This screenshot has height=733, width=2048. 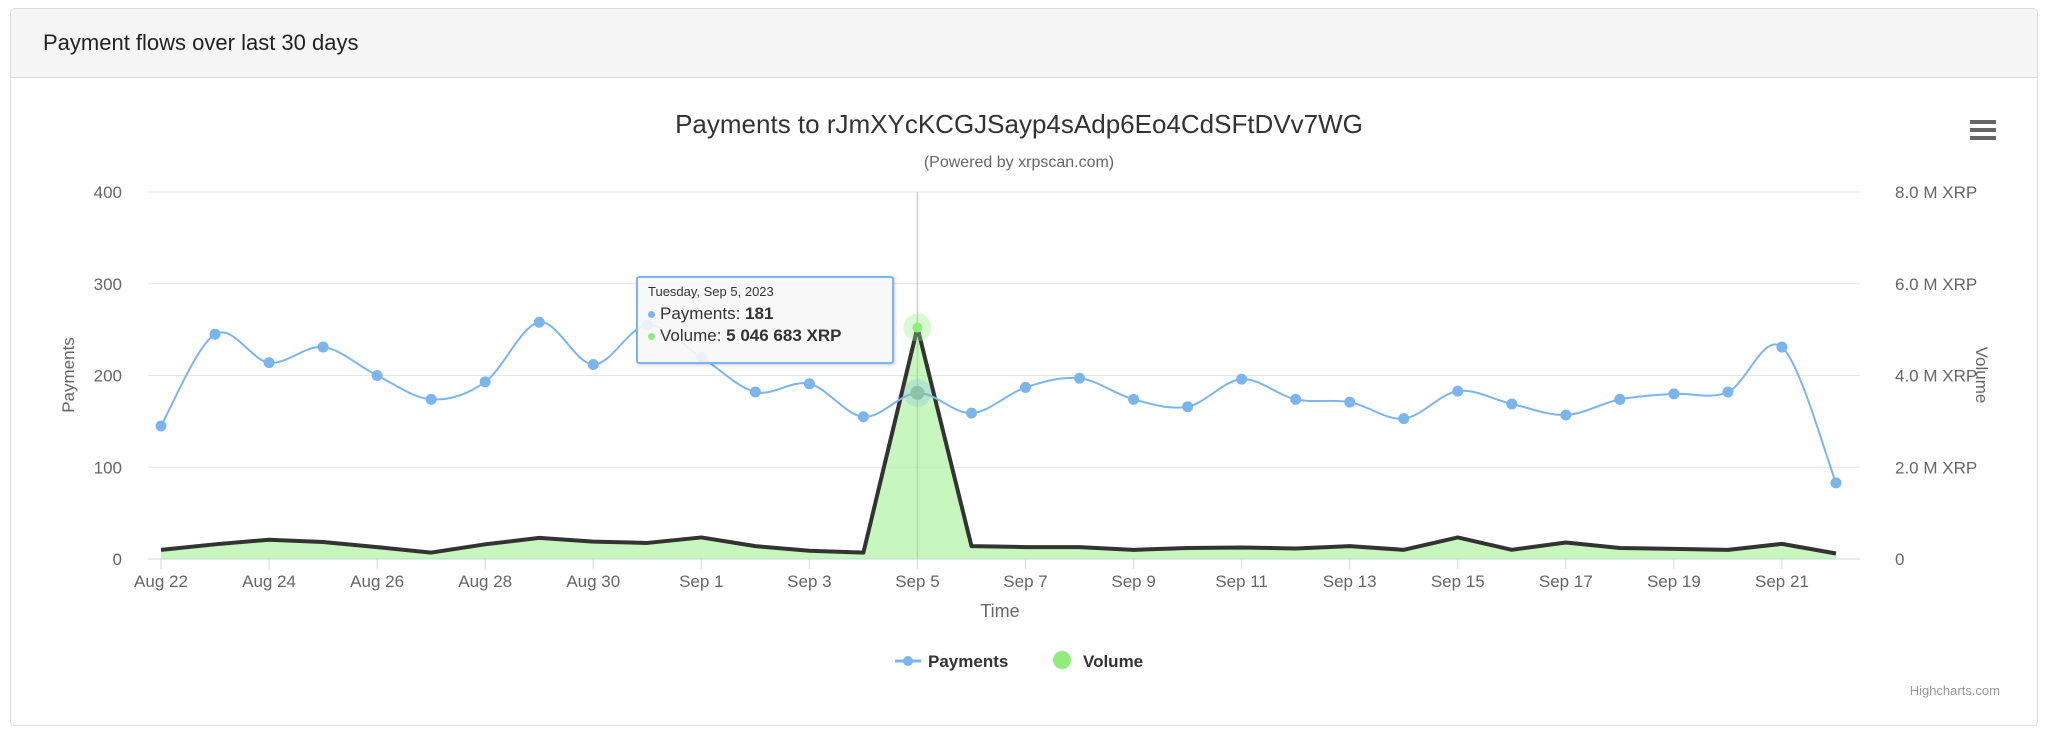 I want to click on x-axis-title: Time, so click(x=999, y=611).